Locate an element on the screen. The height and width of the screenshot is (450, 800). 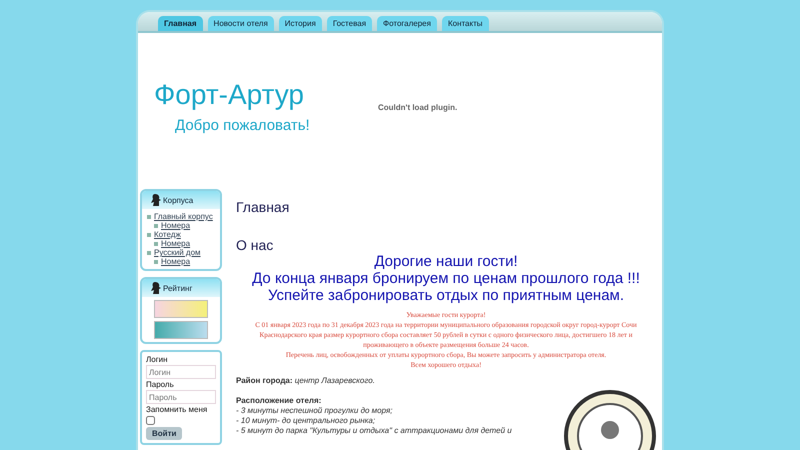
location-item: - 10 минут- до центрального рынка; is located at coordinates (306, 421).